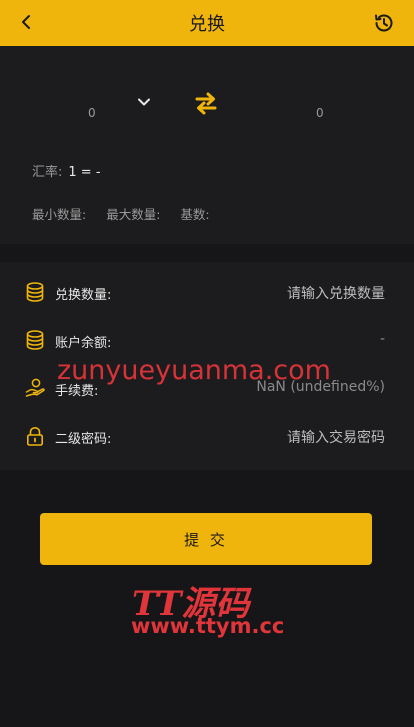  I want to click on rate-label: 汇率:, so click(47, 172).